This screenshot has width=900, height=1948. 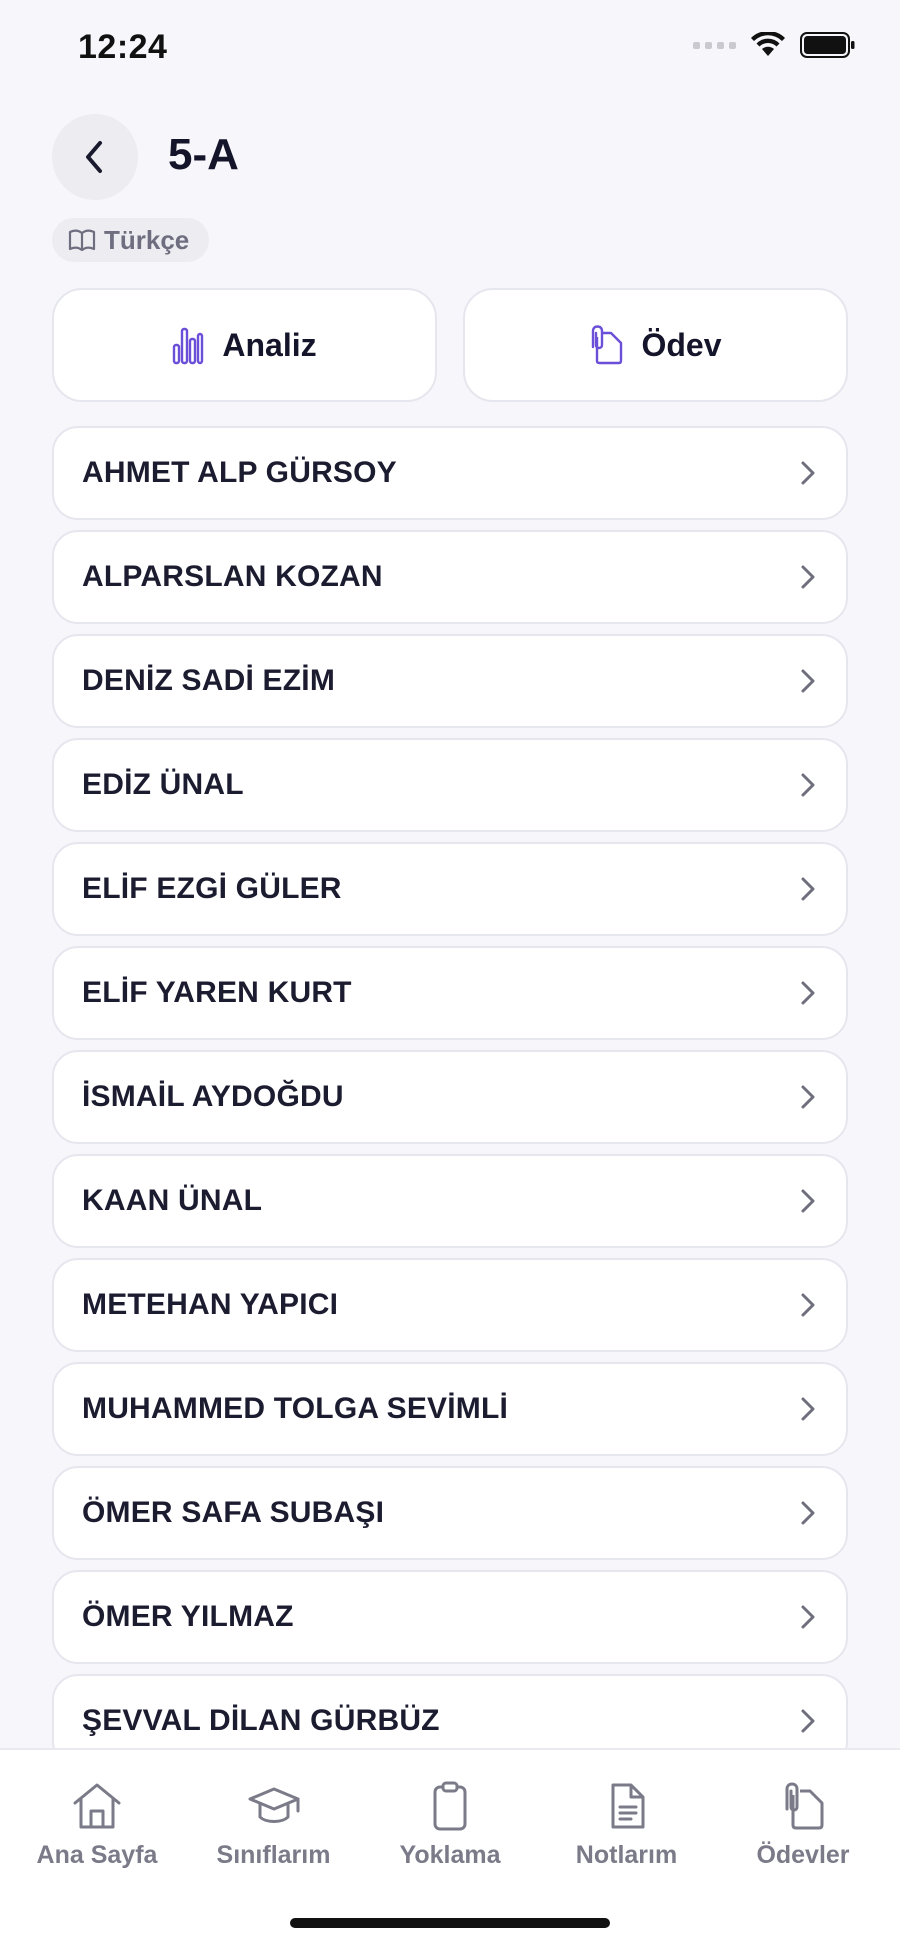 What do you see at coordinates (450, 1854) in the screenshot?
I see `tab-label: Yoklama` at bounding box center [450, 1854].